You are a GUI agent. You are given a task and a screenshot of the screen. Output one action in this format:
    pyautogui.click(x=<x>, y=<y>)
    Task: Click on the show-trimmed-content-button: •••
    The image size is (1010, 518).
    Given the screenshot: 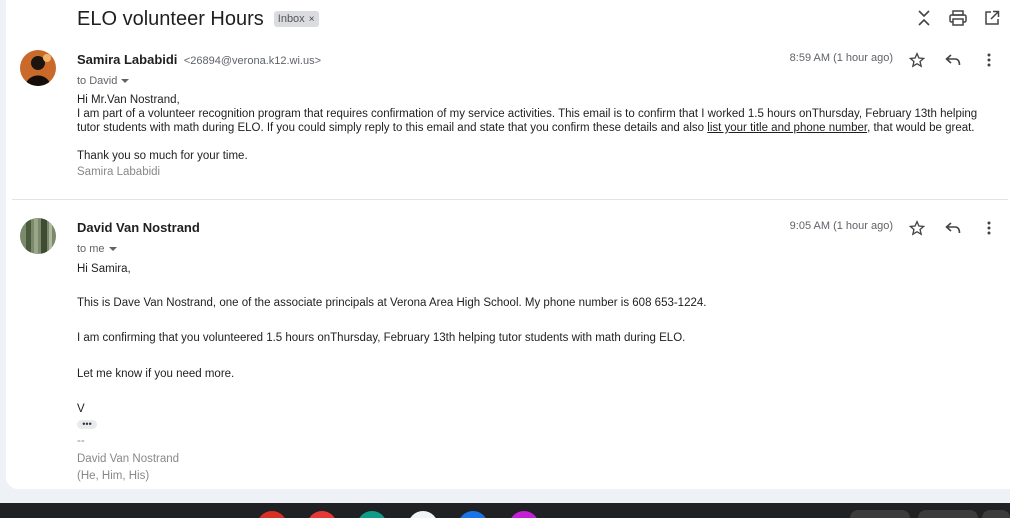 What is the action you would take?
    pyautogui.click(x=87, y=424)
    